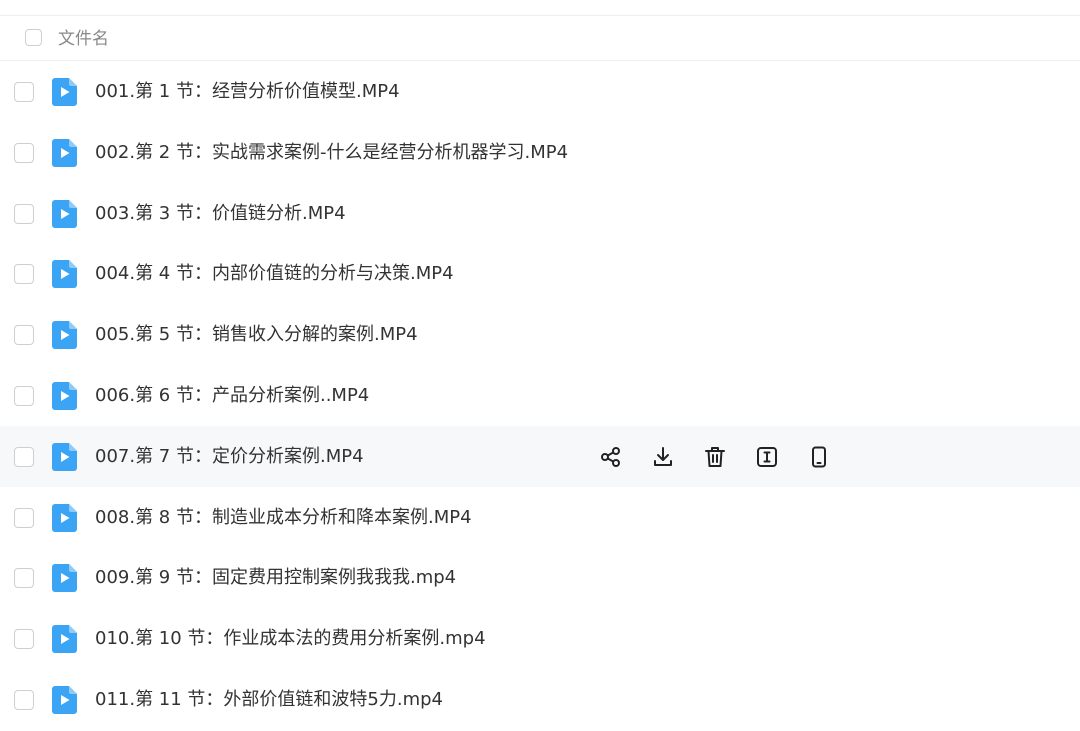  What do you see at coordinates (269, 700) in the screenshot?
I see `file-name: 011.第 11 节：外部价值链和波特5力.mp4` at bounding box center [269, 700].